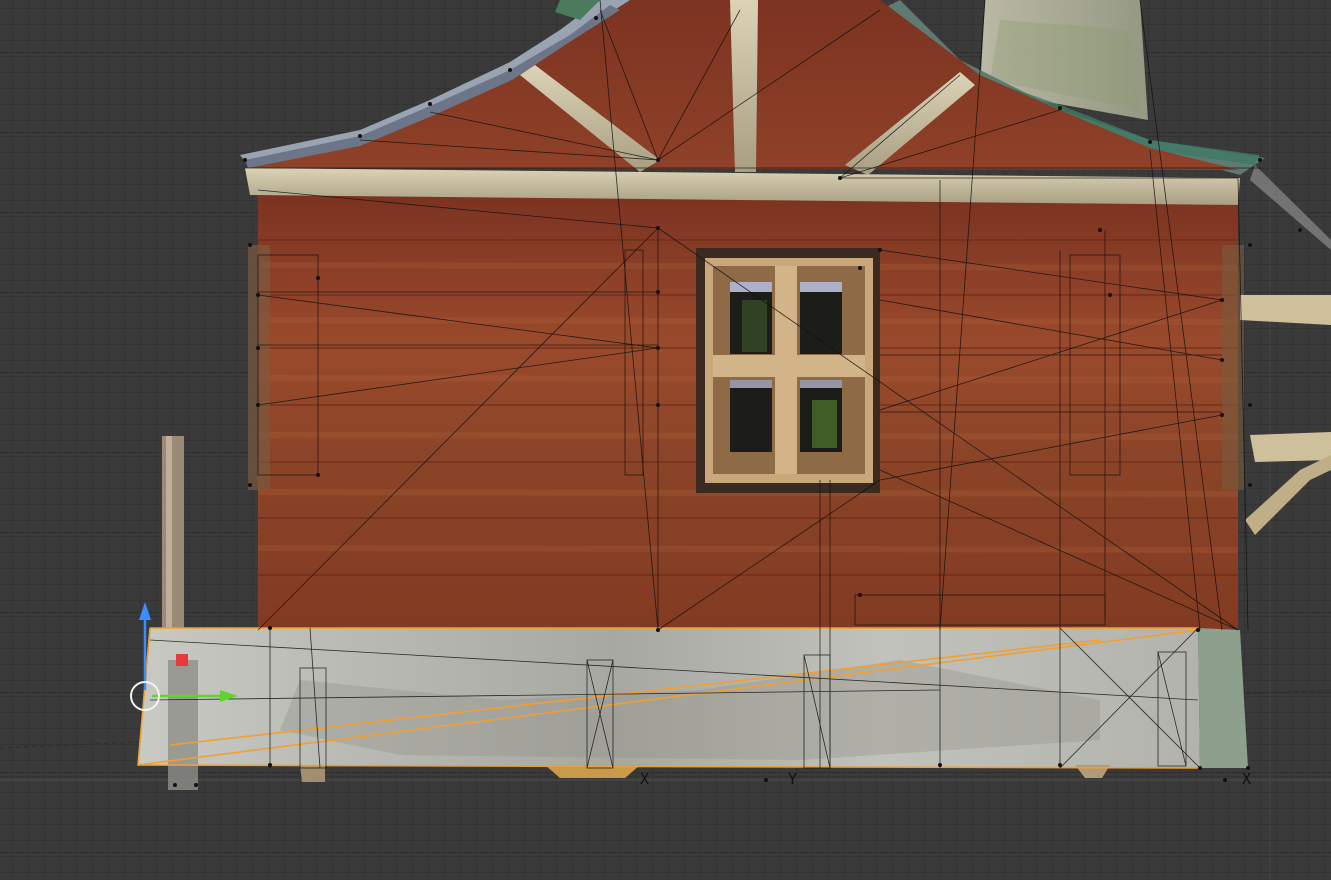  Describe the element at coordinates (1223, 698) in the screenshot. I see `foundation-side` at that location.